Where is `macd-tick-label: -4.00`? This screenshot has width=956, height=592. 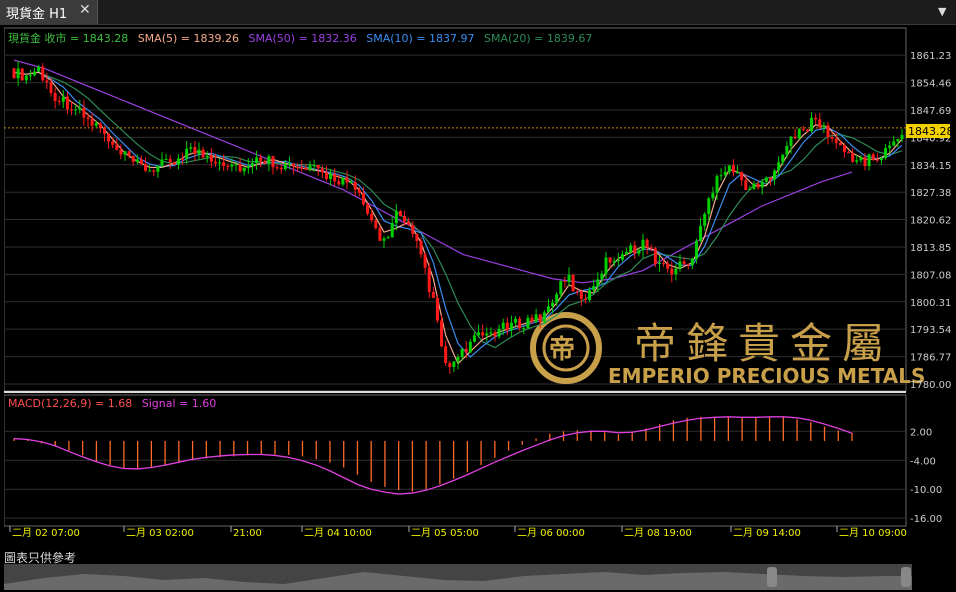
macd-tick-label: -4.00 is located at coordinates (923, 461).